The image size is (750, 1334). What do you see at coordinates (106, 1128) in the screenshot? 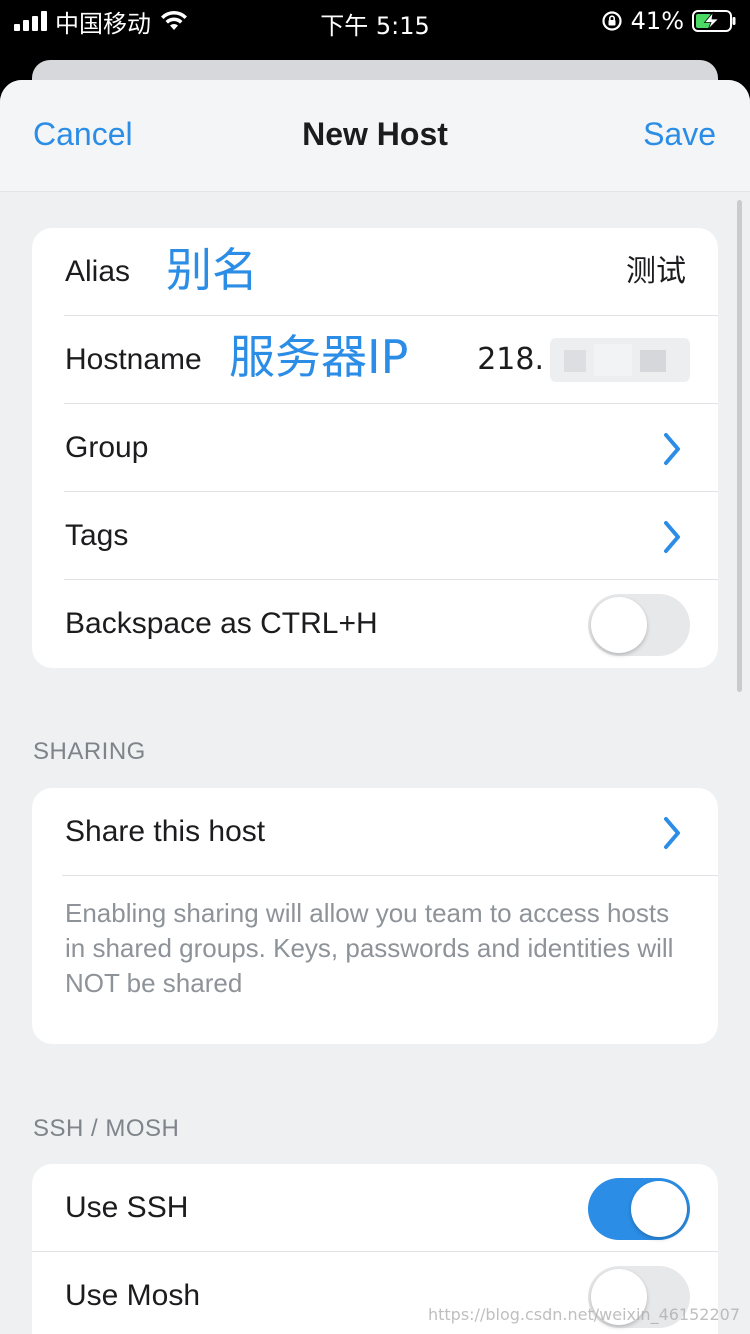
I see `ssh-mosh-section-header: SSH / MOSH` at bounding box center [106, 1128].